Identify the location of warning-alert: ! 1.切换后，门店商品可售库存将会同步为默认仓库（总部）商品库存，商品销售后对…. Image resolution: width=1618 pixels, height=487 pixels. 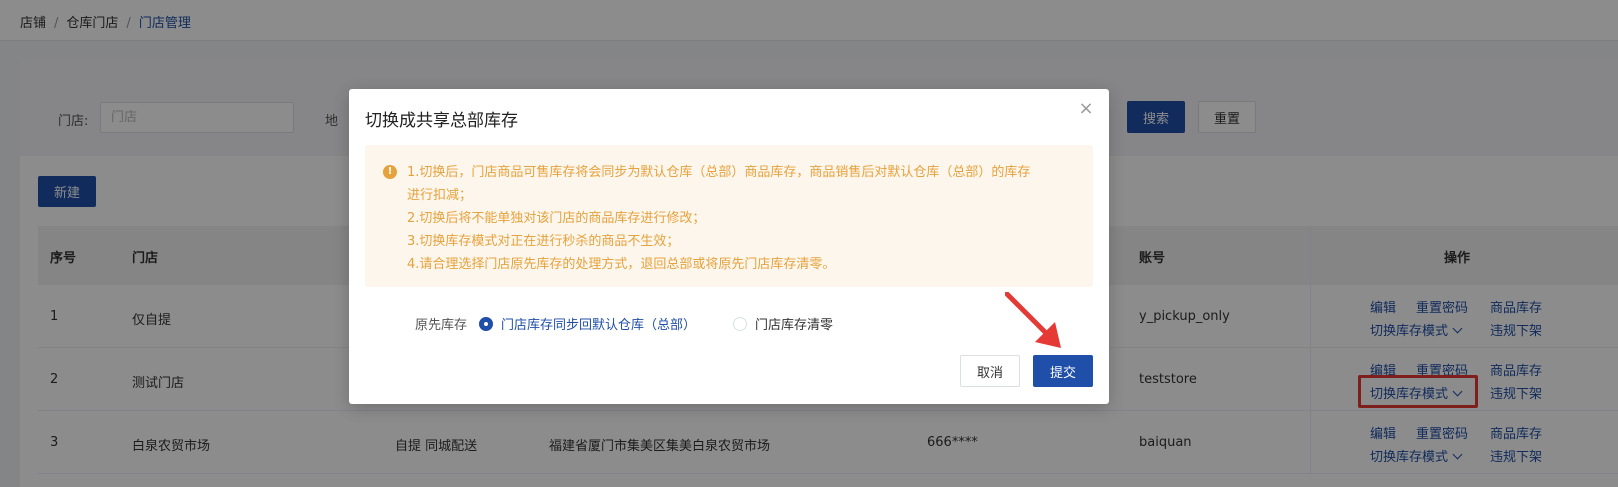
(729, 216).